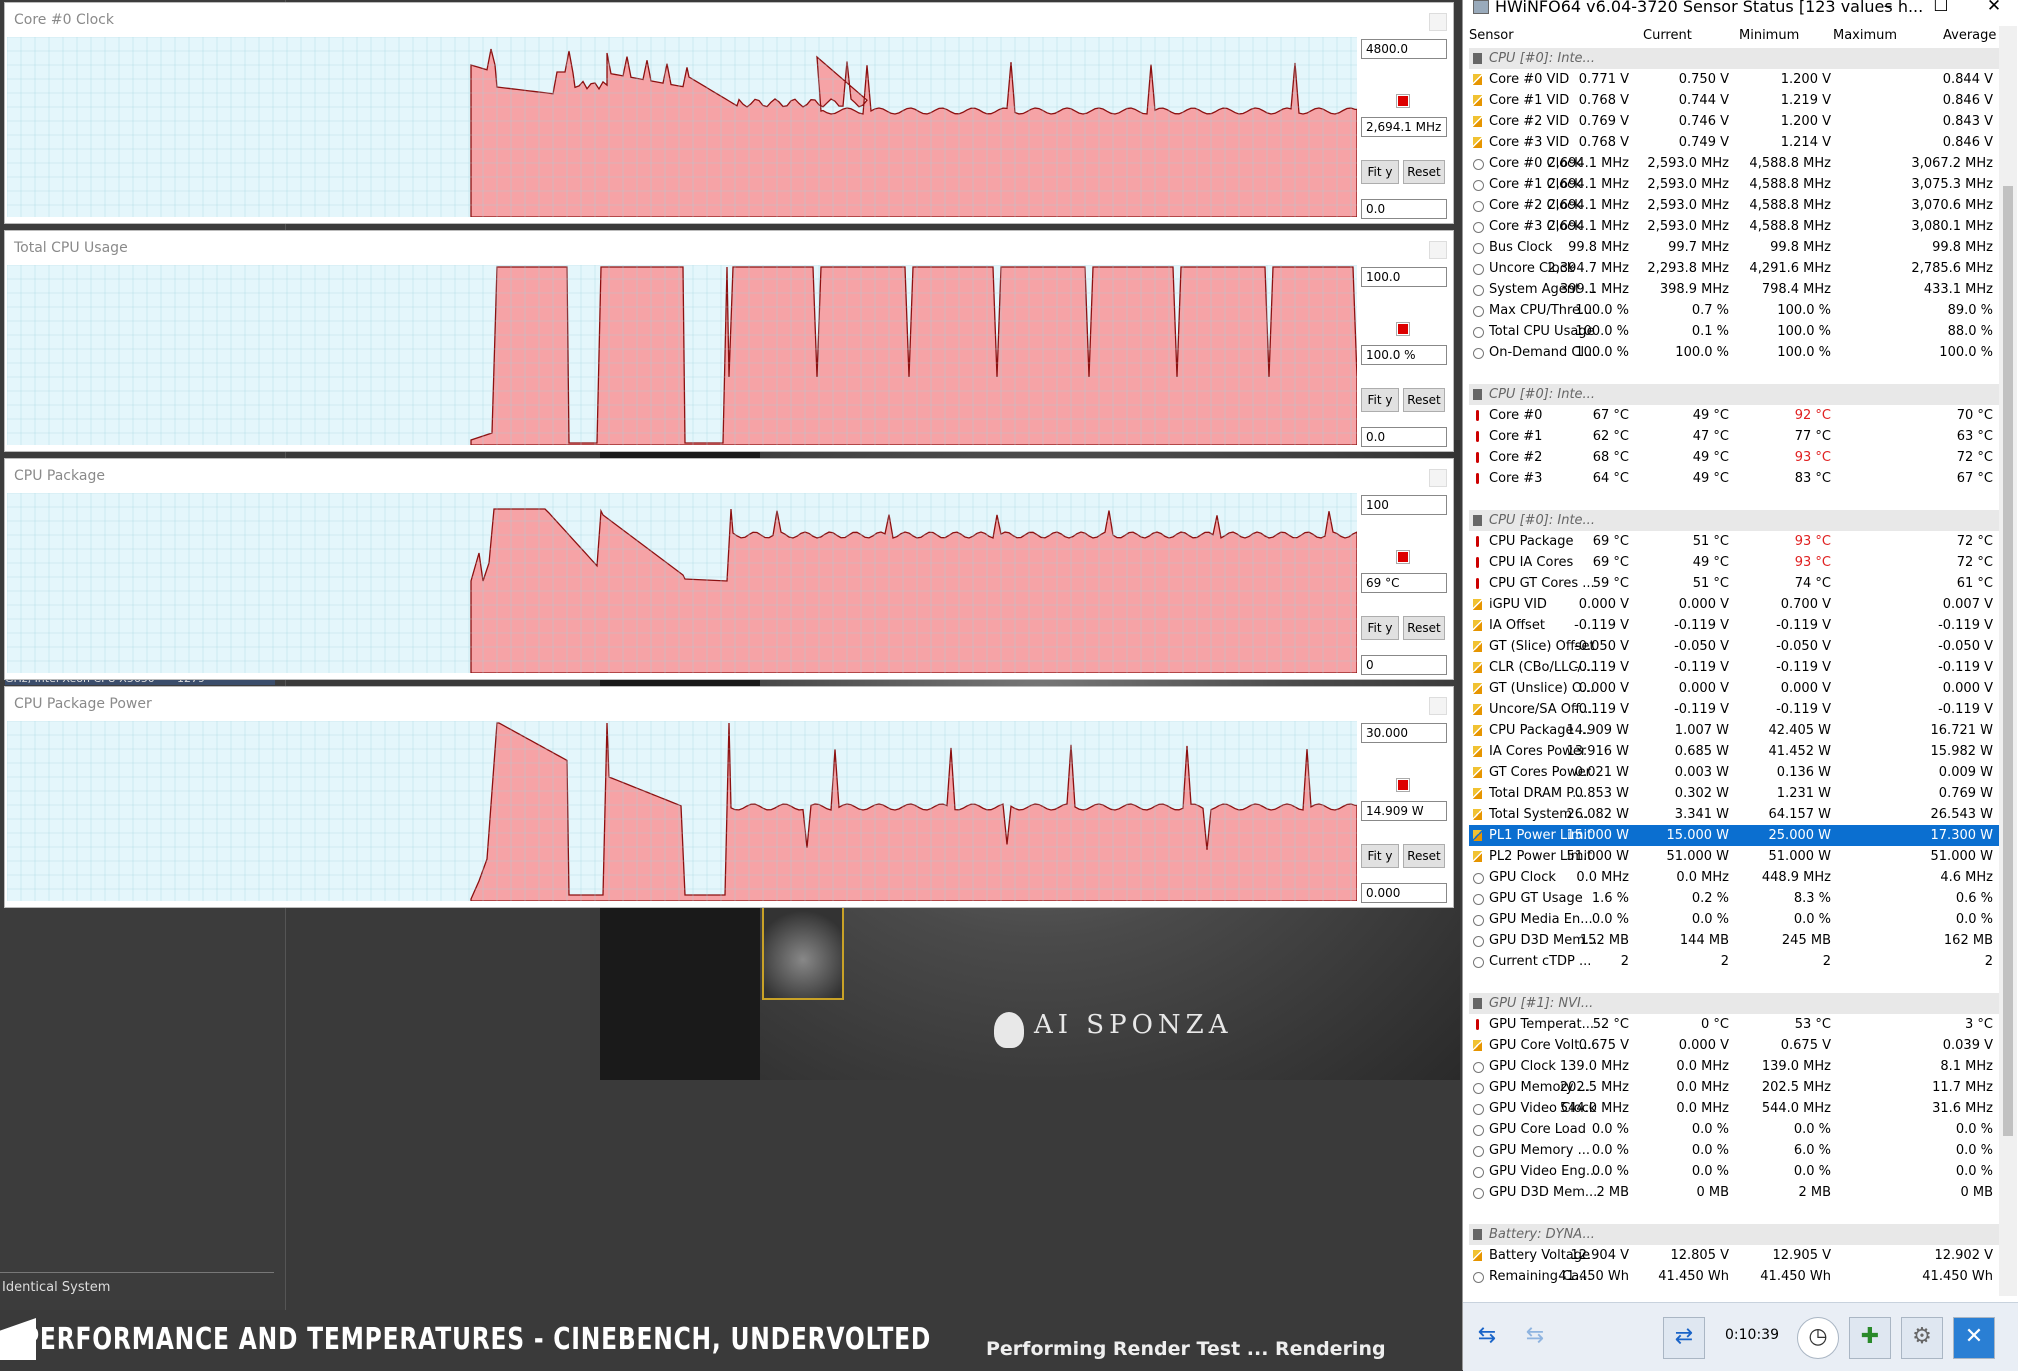  What do you see at coordinates (1535, 1337) in the screenshot?
I see `nav-disabled-icon: ⇆` at bounding box center [1535, 1337].